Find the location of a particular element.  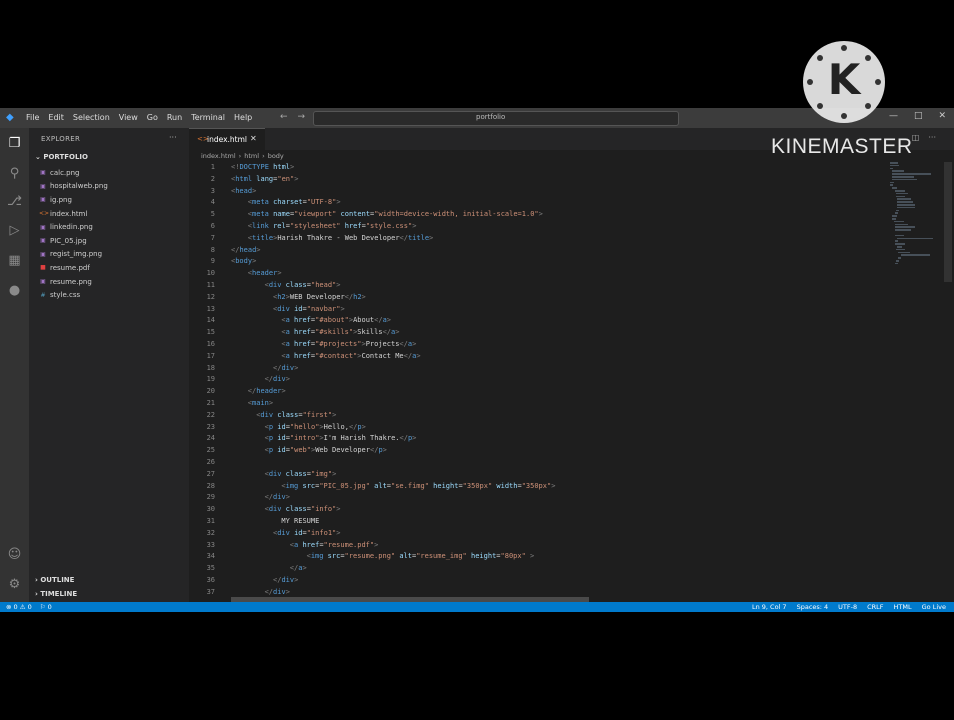

line-number: 32 is located at coordinates (210, 532).